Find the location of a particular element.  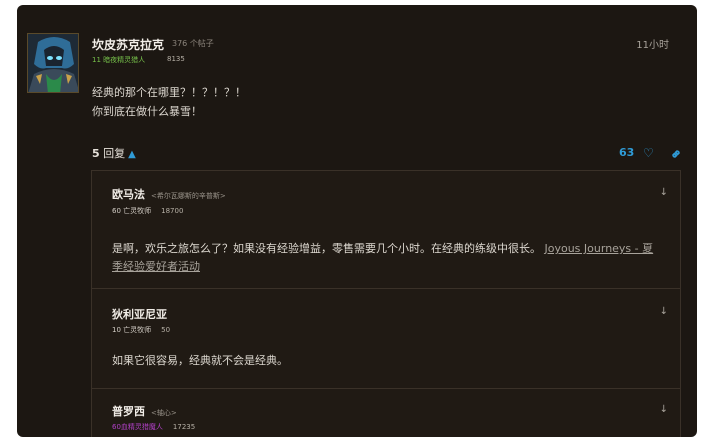

post-count: 376 个帖子 is located at coordinates (193, 43).